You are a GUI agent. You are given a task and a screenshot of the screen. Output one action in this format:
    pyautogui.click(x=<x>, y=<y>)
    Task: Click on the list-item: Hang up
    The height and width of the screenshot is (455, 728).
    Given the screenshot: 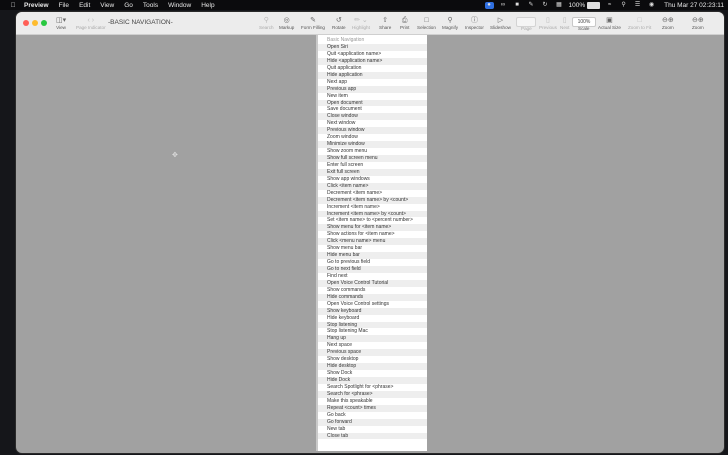 What is the action you would take?
    pyautogui.click(x=371, y=339)
    